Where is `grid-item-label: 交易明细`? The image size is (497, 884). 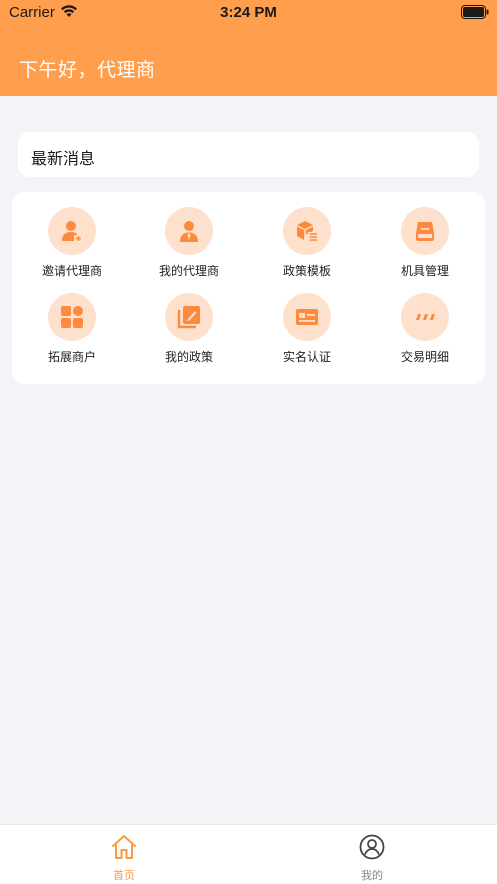 grid-item-label: 交易明细 is located at coordinates (424, 357).